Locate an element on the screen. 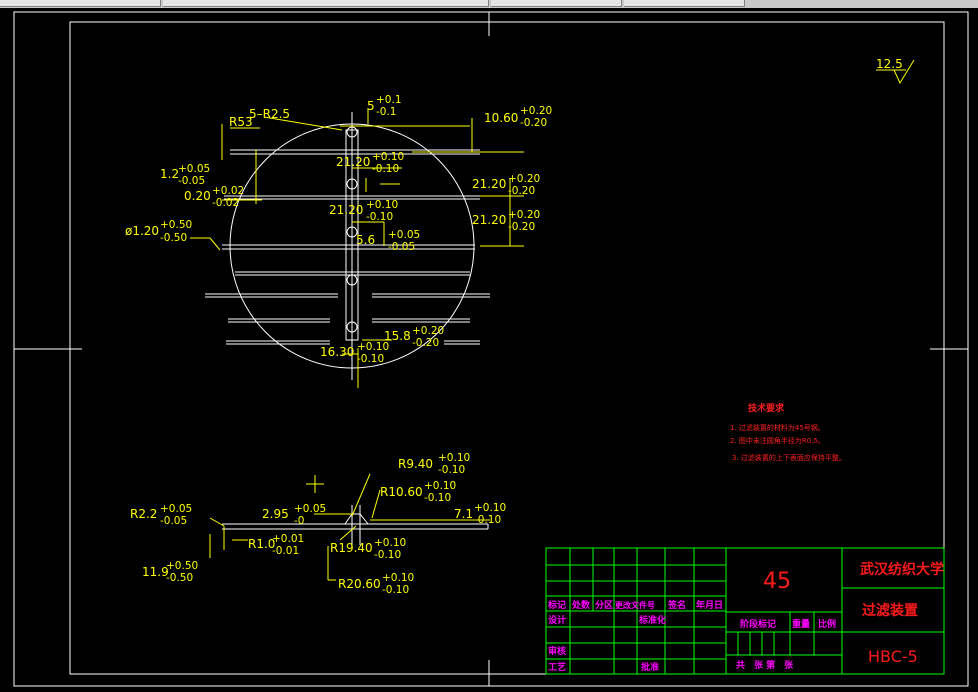 The image size is (978, 692). tb-label-stage: 阶段标记 is located at coordinates (758, 624).